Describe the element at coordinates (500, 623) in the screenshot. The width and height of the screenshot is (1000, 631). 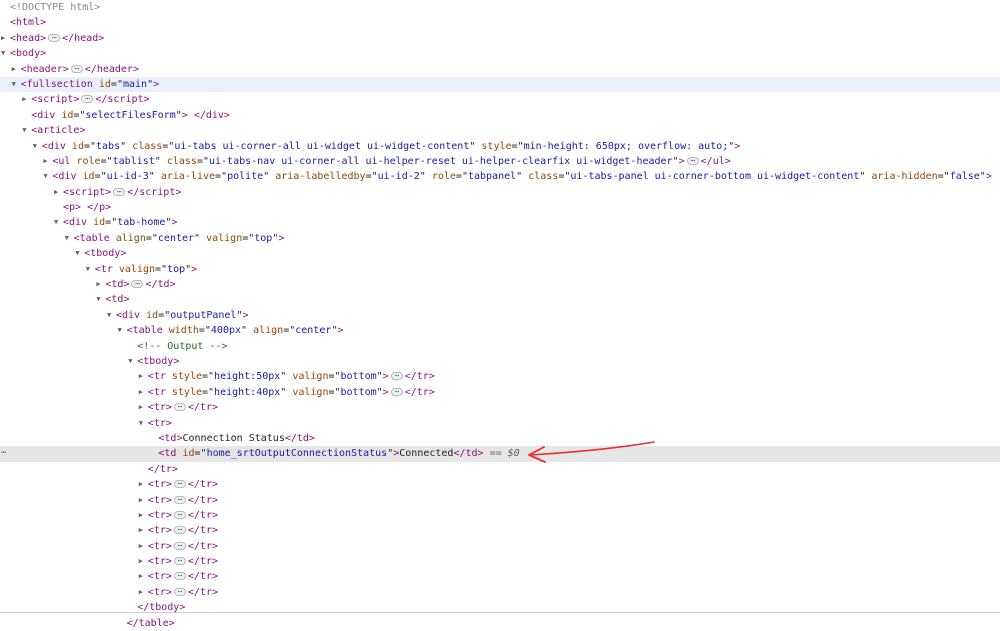
I see `dom-node-line: </table>` at that location.